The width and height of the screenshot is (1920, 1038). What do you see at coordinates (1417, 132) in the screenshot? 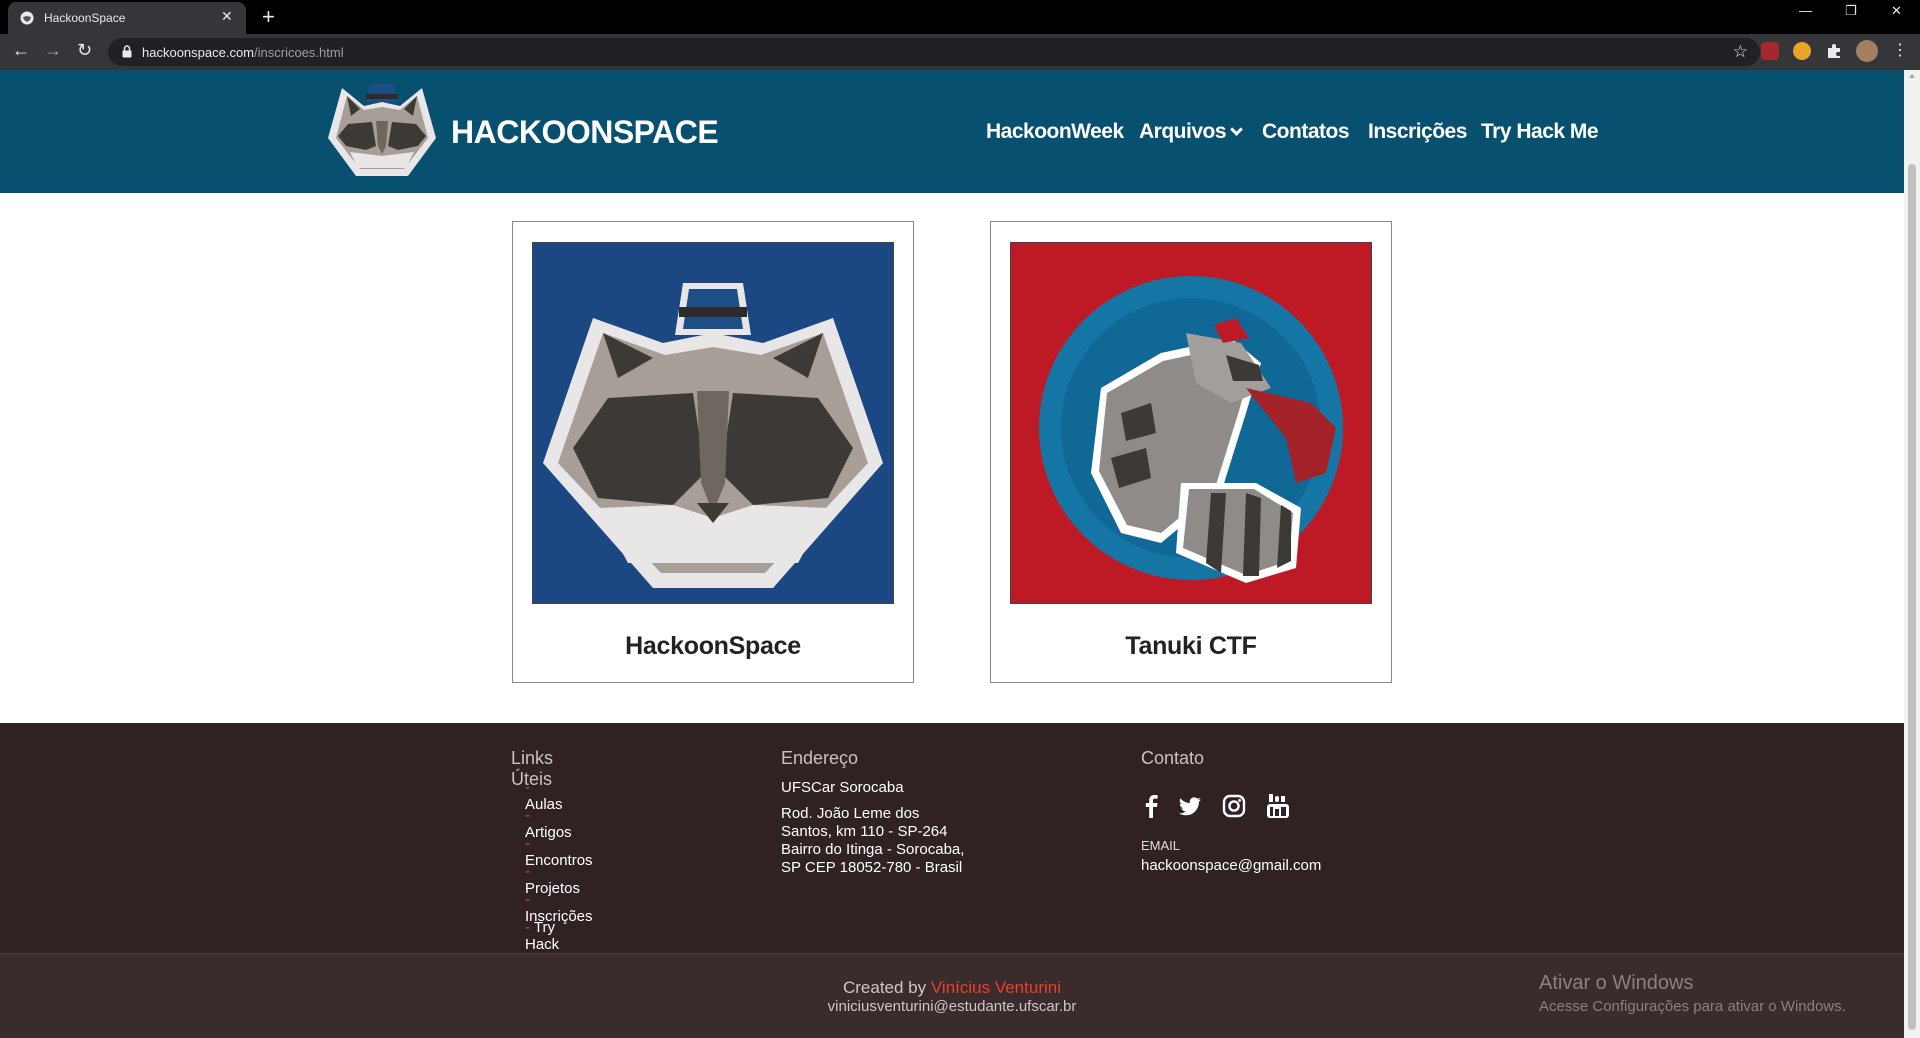
I see `nav-inscricoes: Inscrições` at bounding box center [1417, 132].